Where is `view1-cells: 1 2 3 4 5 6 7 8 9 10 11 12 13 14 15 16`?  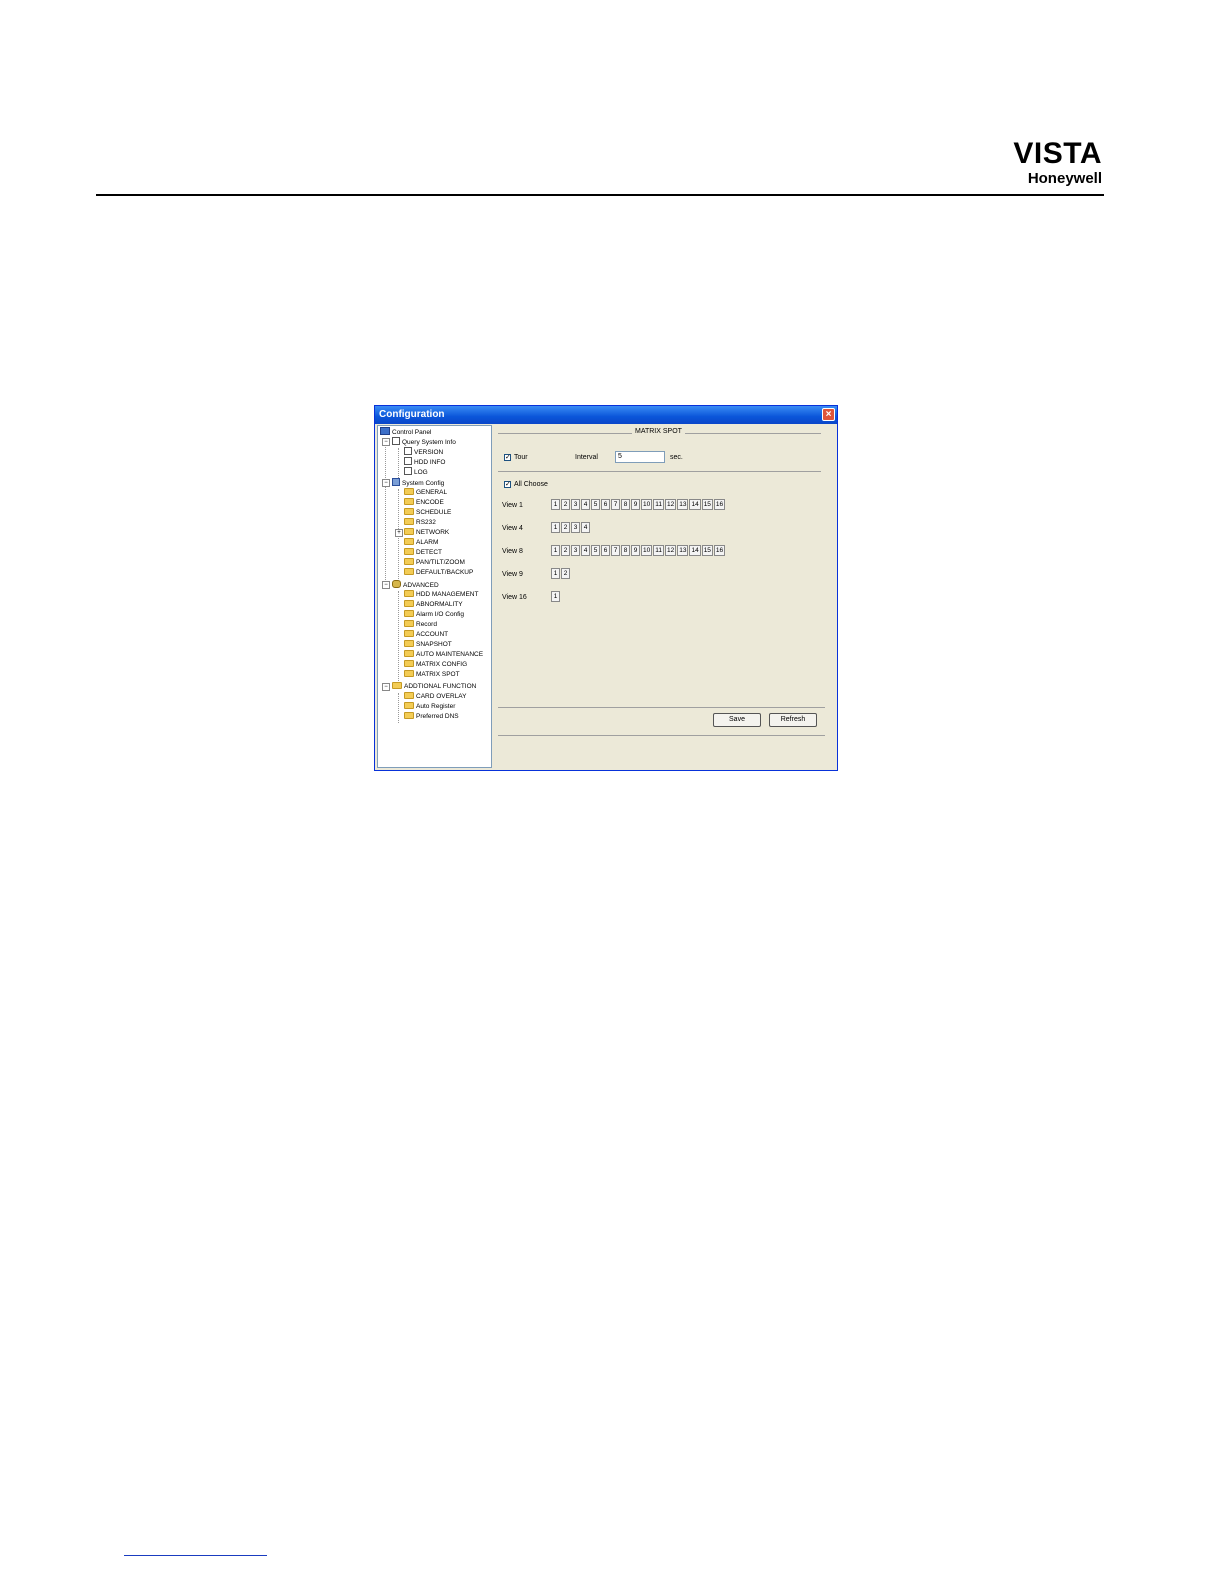
view1-cells: 1 2 3 4 5 6 7 8 9 10 11 12 13 14 15 16 is located at coordinates (638, 504).